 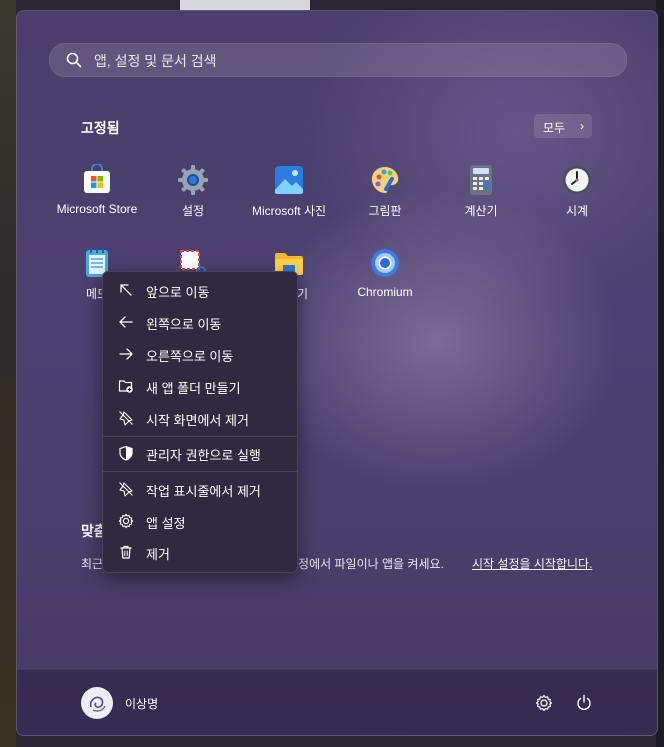 What do you see at coordinates (100, 128) in the screenshot?
I see `pinned-heading: 고정됨` at bounding box center [100, 128].